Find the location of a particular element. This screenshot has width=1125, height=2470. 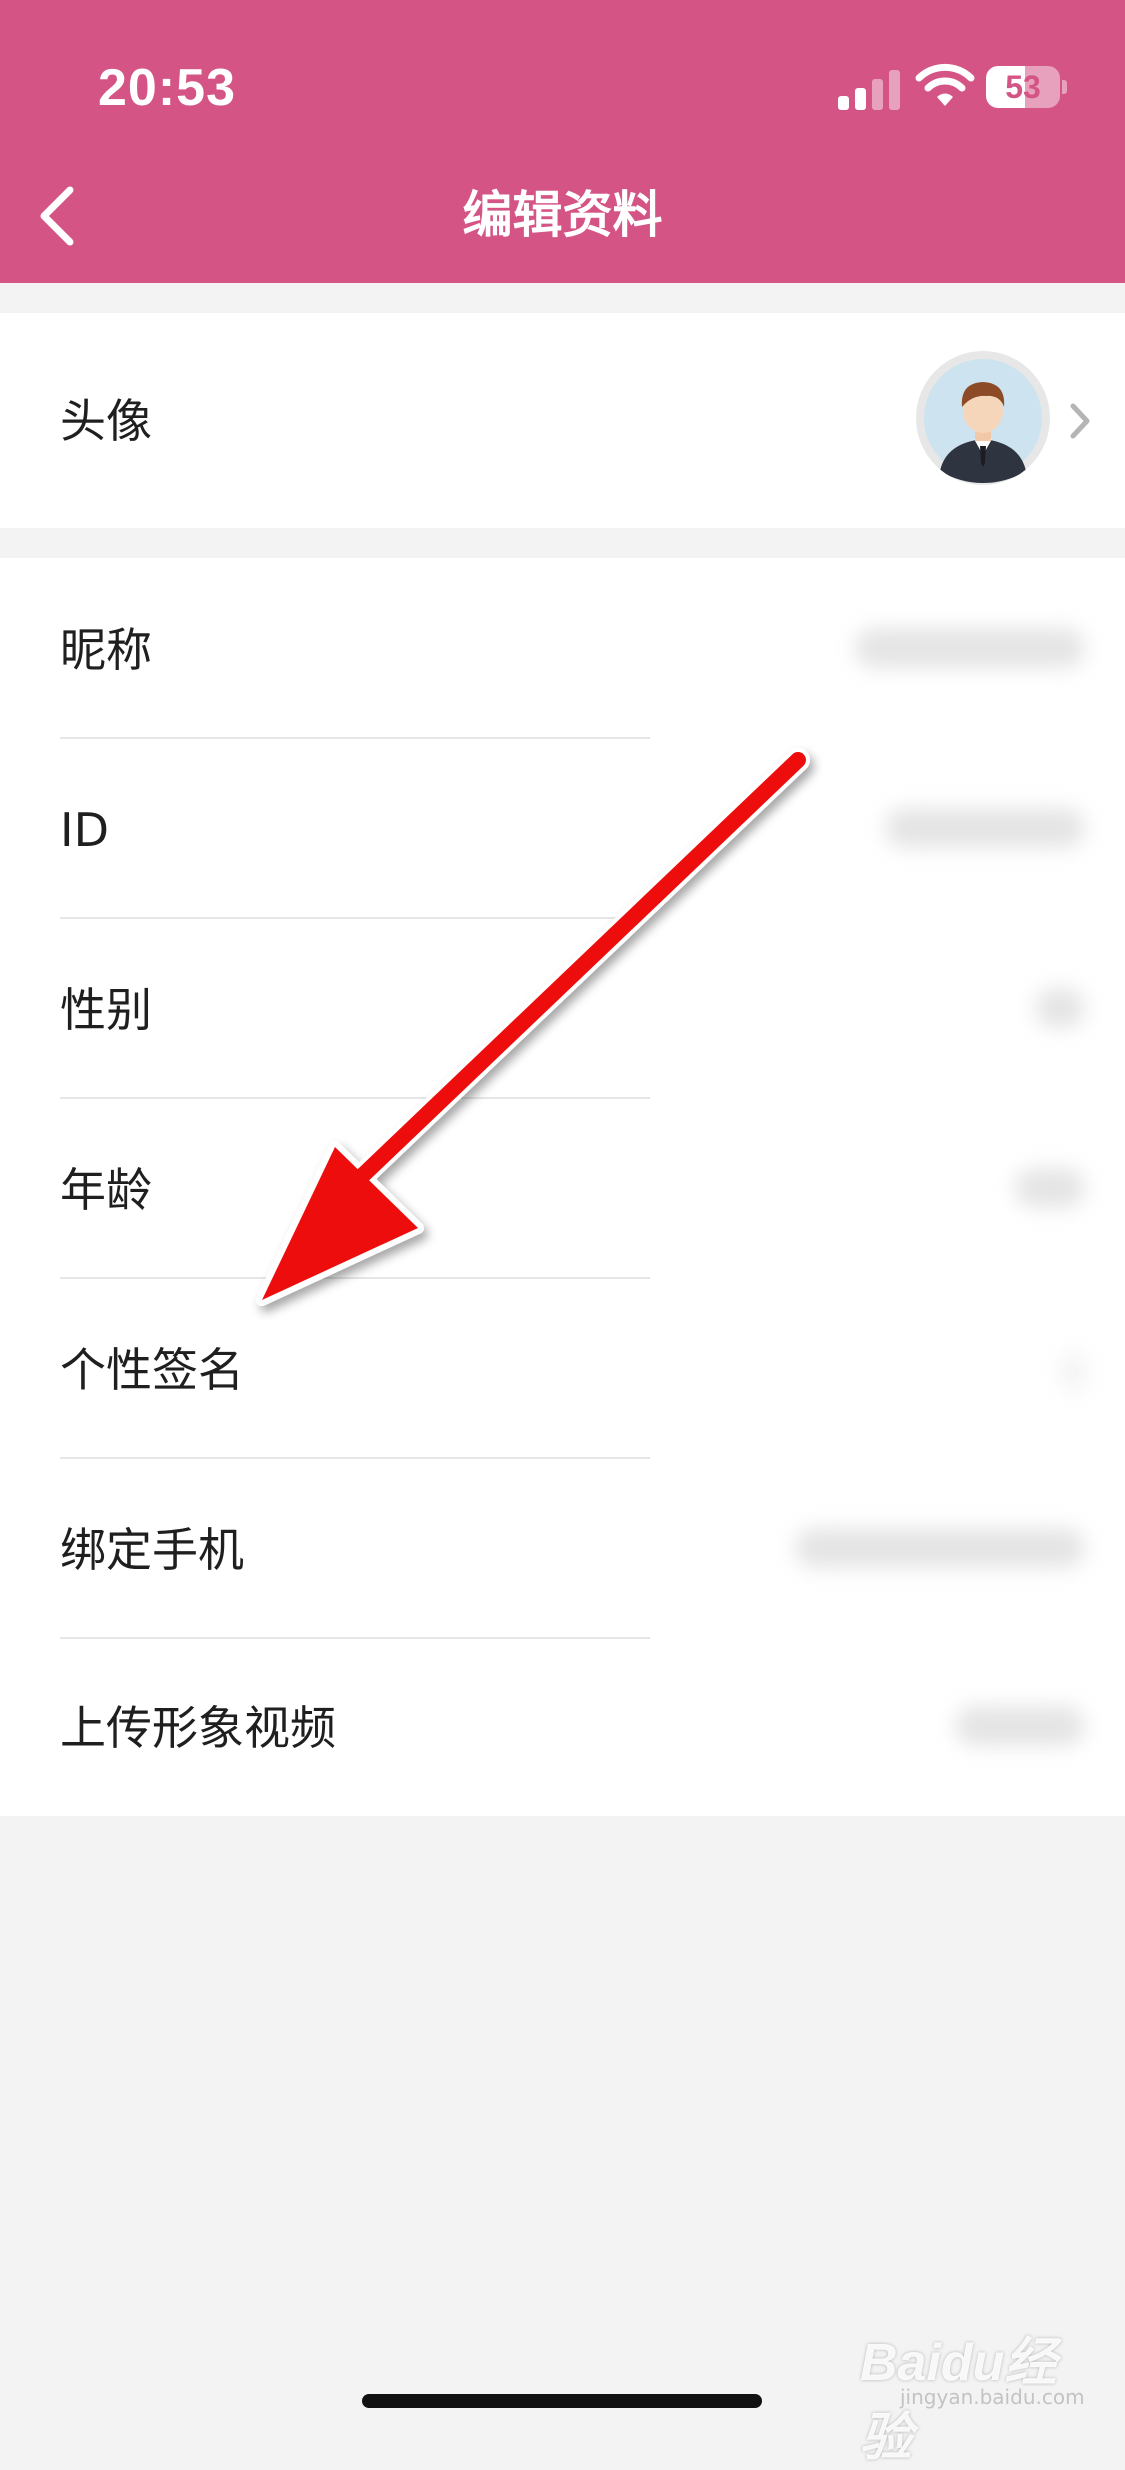

battery-cap is located at coordinates (1064, 87).